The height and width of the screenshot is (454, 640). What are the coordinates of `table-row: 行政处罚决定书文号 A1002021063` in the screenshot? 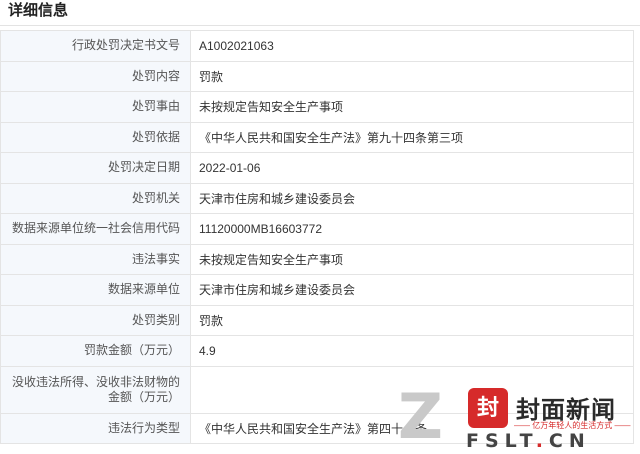 It's located at (317, 46).